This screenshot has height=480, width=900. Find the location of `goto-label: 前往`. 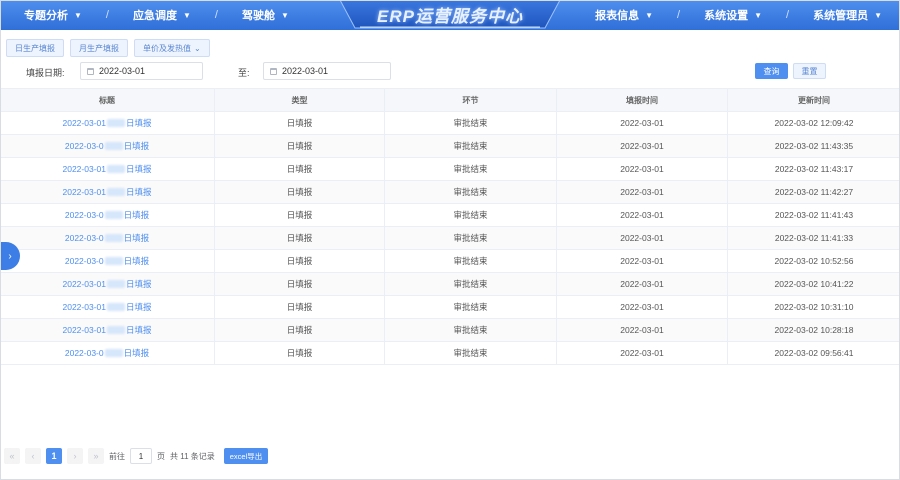

goto-label: 前往 is located at coordinates (117, 456).